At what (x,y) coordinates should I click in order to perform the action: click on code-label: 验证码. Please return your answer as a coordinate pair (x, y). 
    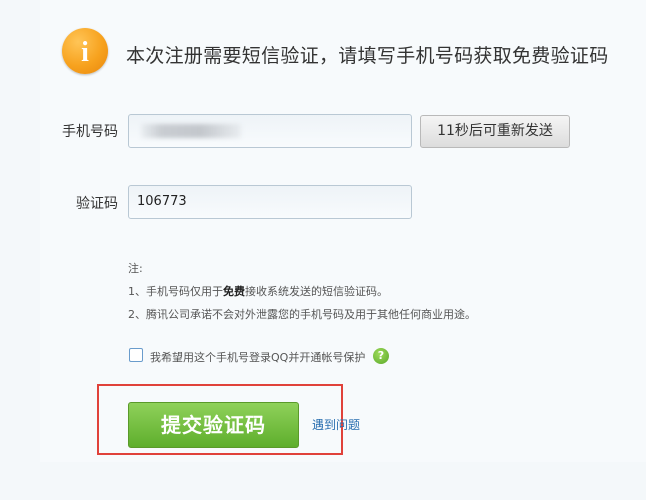
    Looking at the image, I should click on (97, 204).